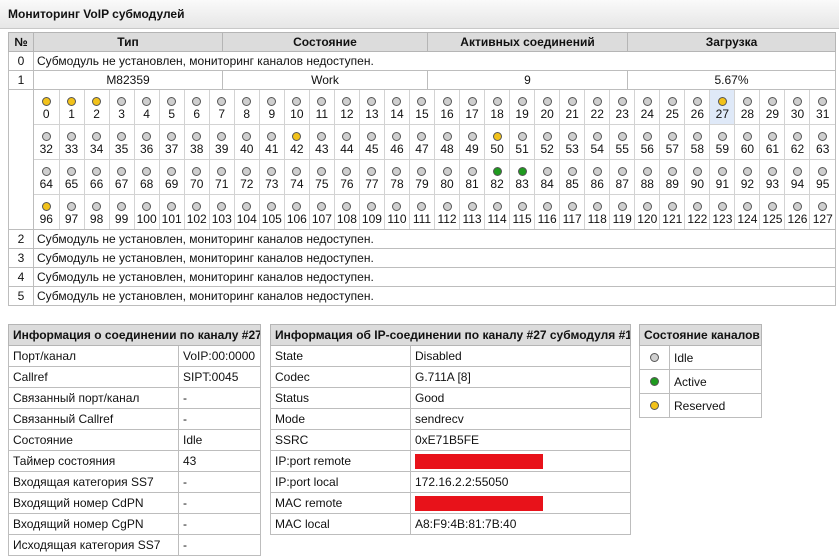 Image resolution: width=839 pixels, height=556 pixels. I want to click on channel-113: 113, so click(472, 212).